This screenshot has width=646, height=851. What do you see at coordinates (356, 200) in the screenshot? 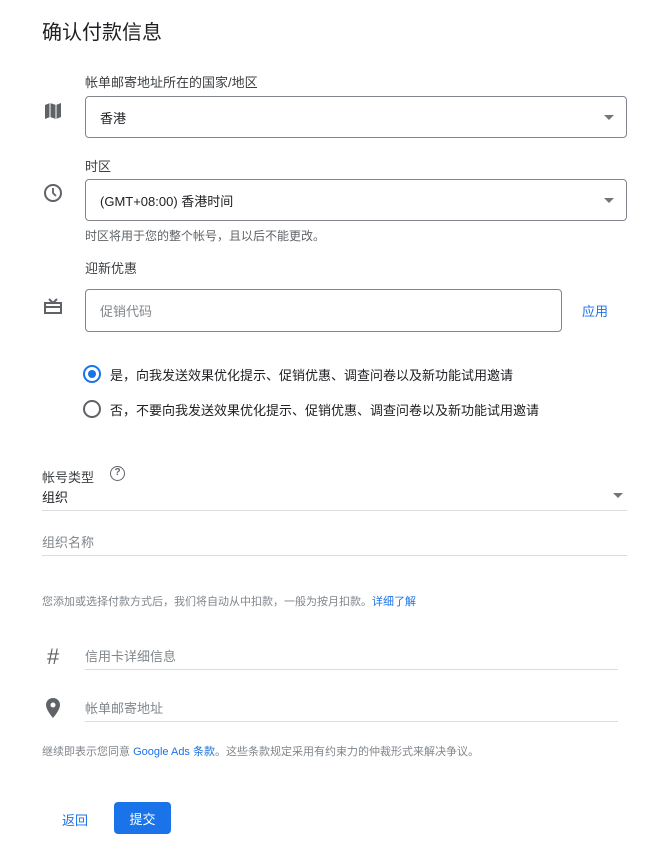
I see `timezone-select: (GMT+08:00) 香港时间` at bounding box center [356, 200].